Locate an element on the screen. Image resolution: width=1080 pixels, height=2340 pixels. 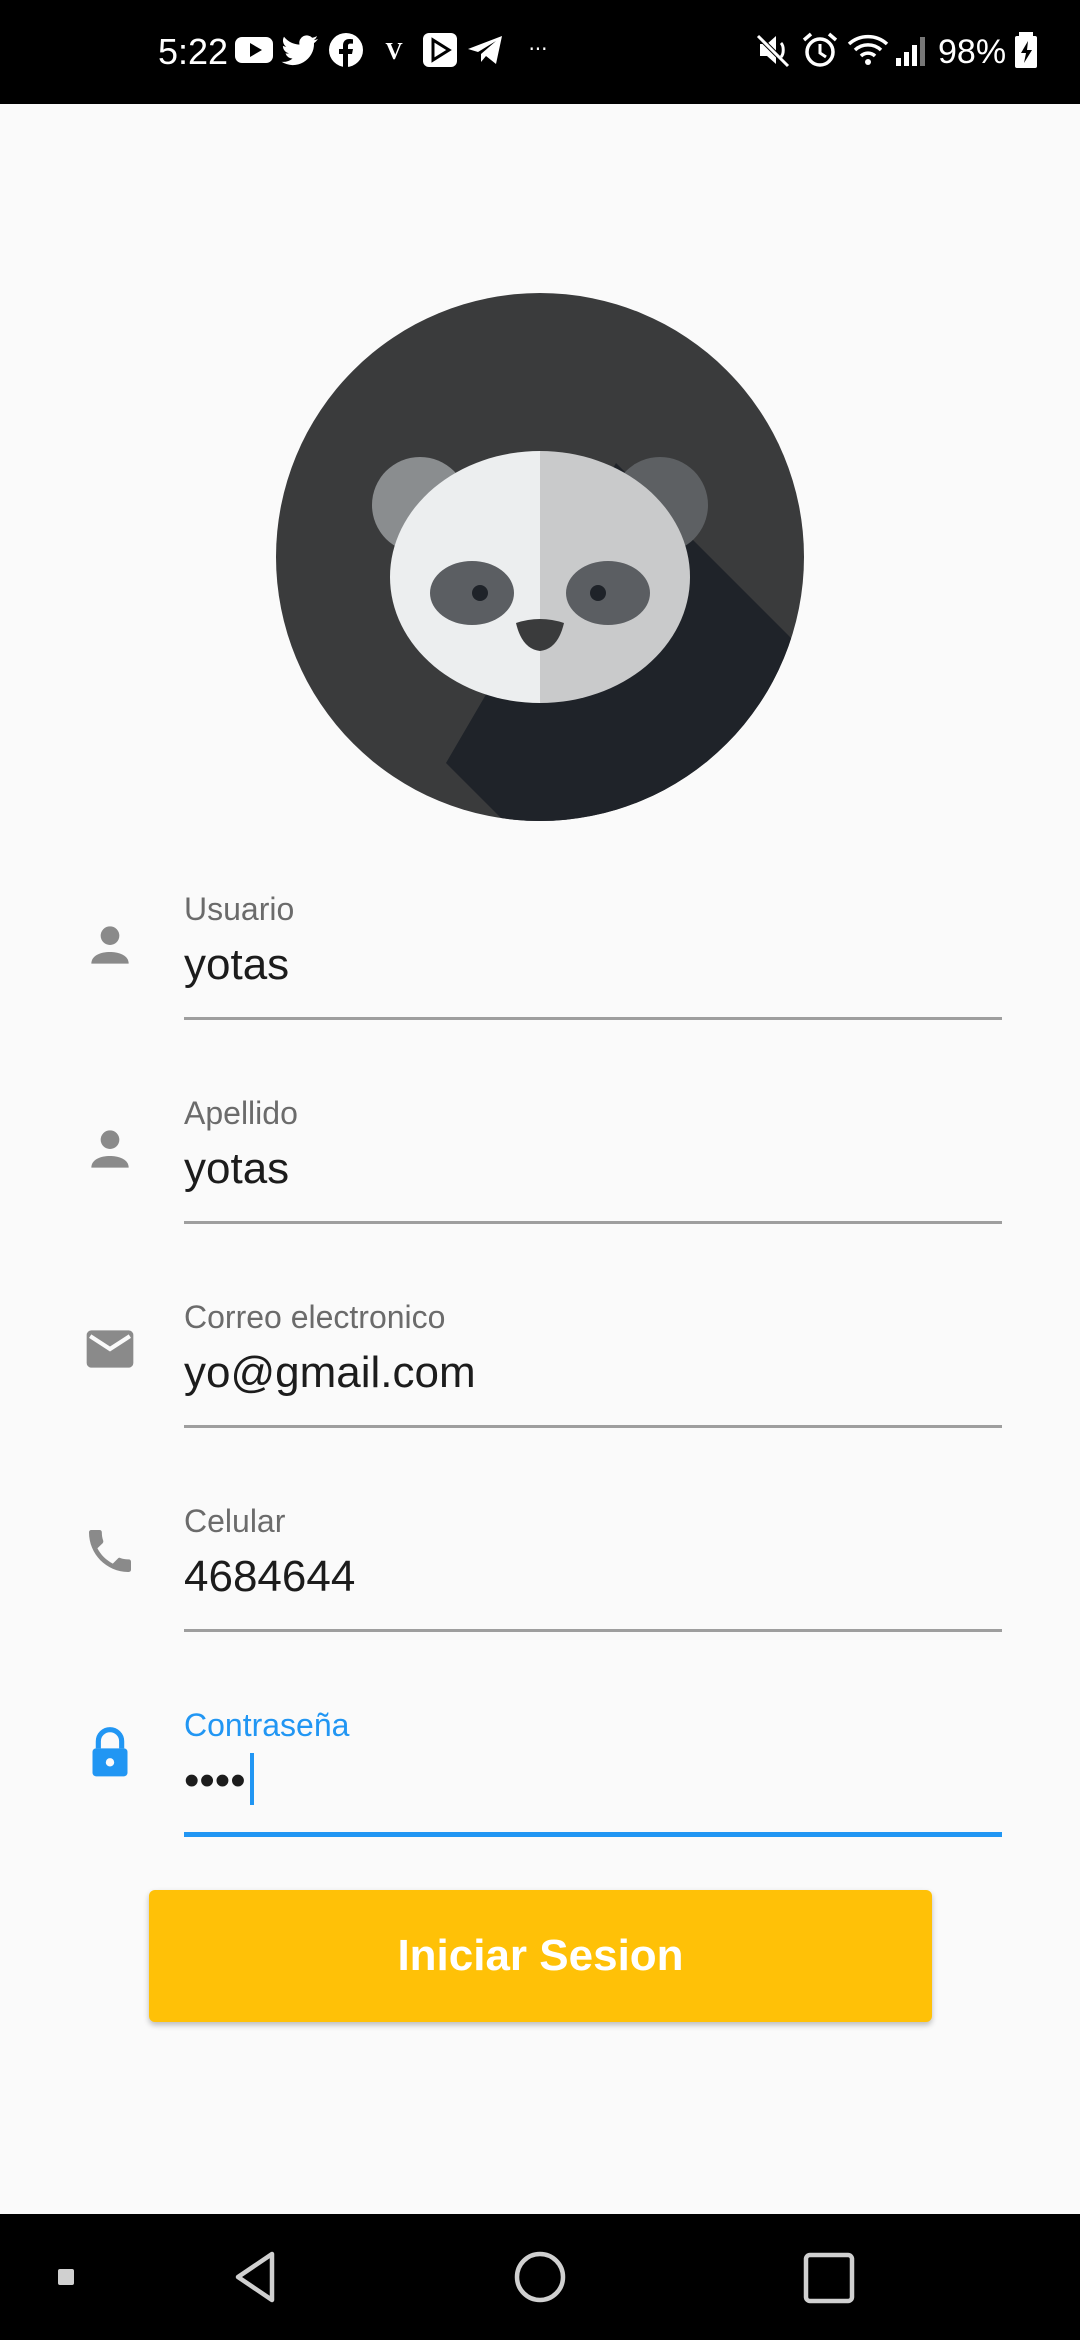
telegram-icon is located at coordinates (485, 50).